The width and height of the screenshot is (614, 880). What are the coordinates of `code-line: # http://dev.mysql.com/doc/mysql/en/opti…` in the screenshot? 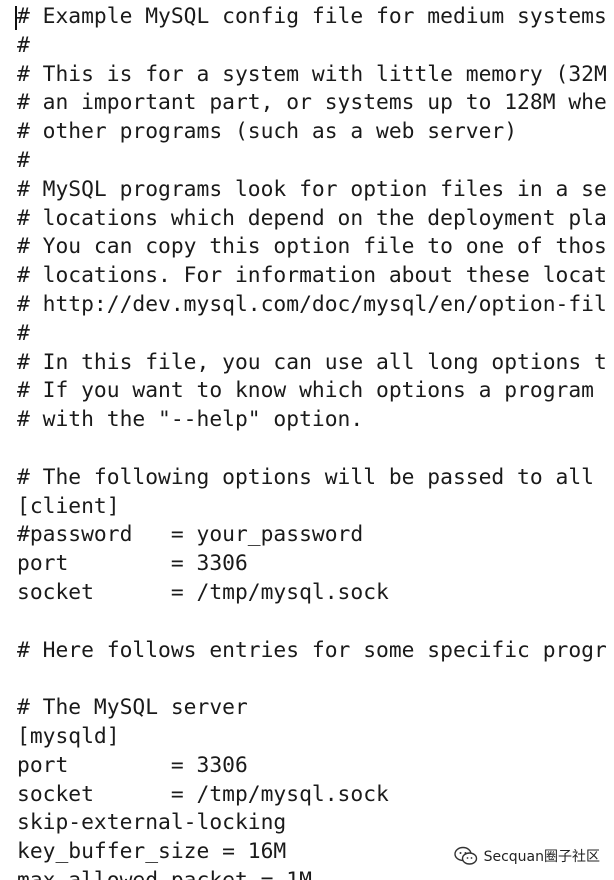 It's located at (312, 304).